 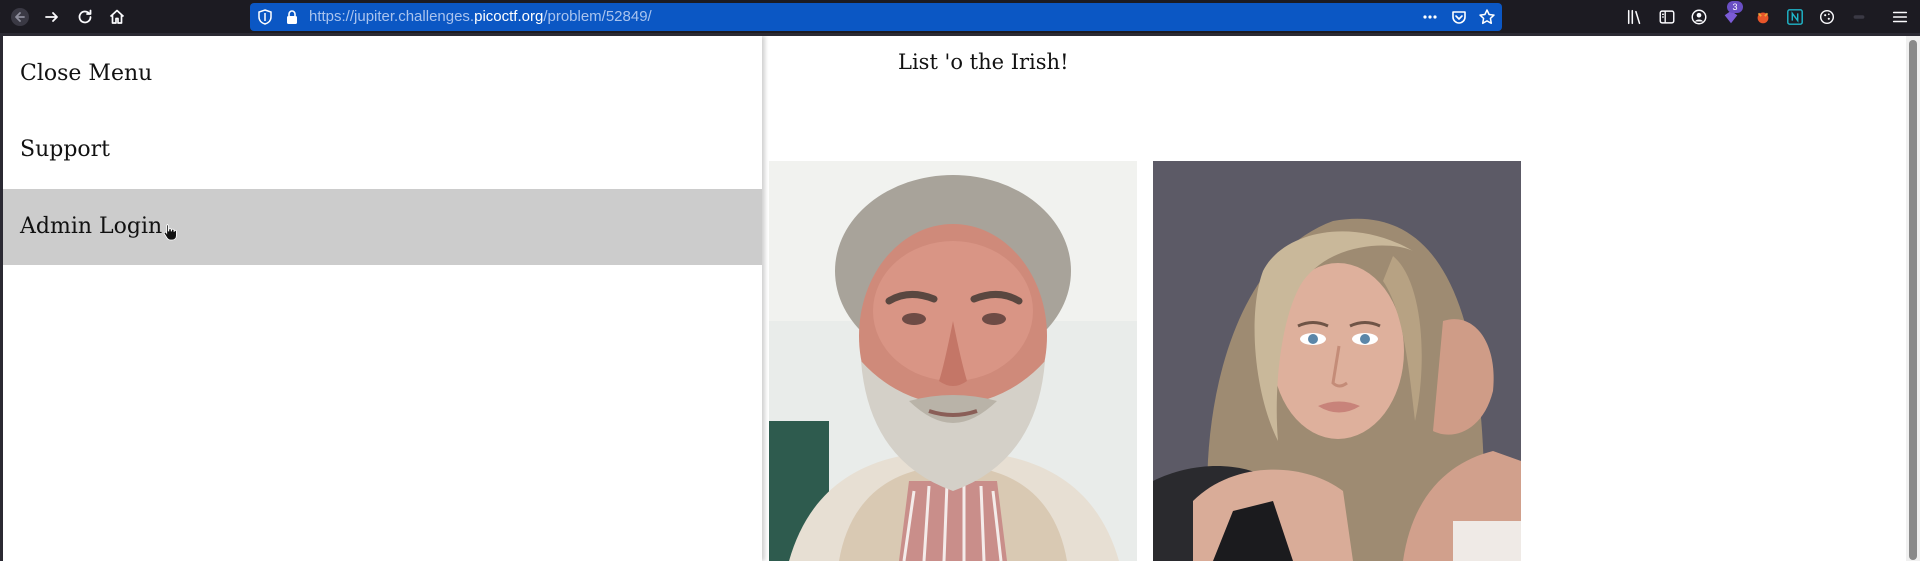 What do you see at coordinates (509, 16) in the screenshot?
I see `url-domain: picoctf.org` at bounding box center [509, 16].